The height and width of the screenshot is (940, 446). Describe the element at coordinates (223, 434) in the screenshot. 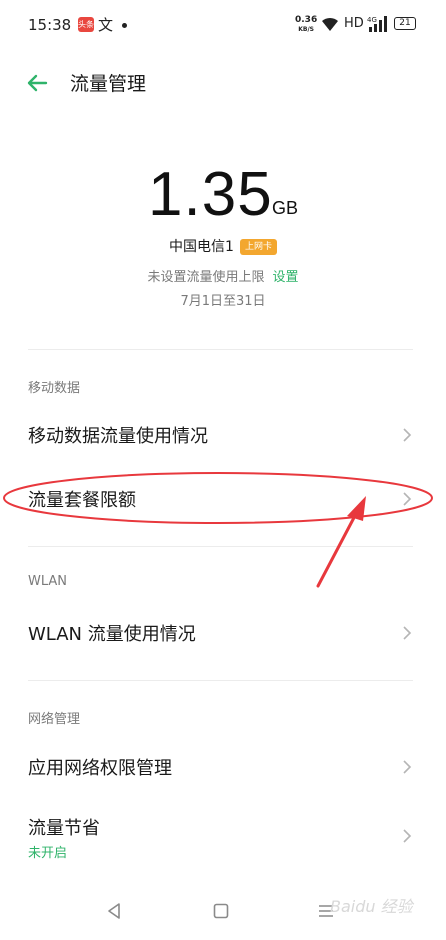

I see `list-item-mobile-data-usage: 移动数据流量使用情况` at that location.